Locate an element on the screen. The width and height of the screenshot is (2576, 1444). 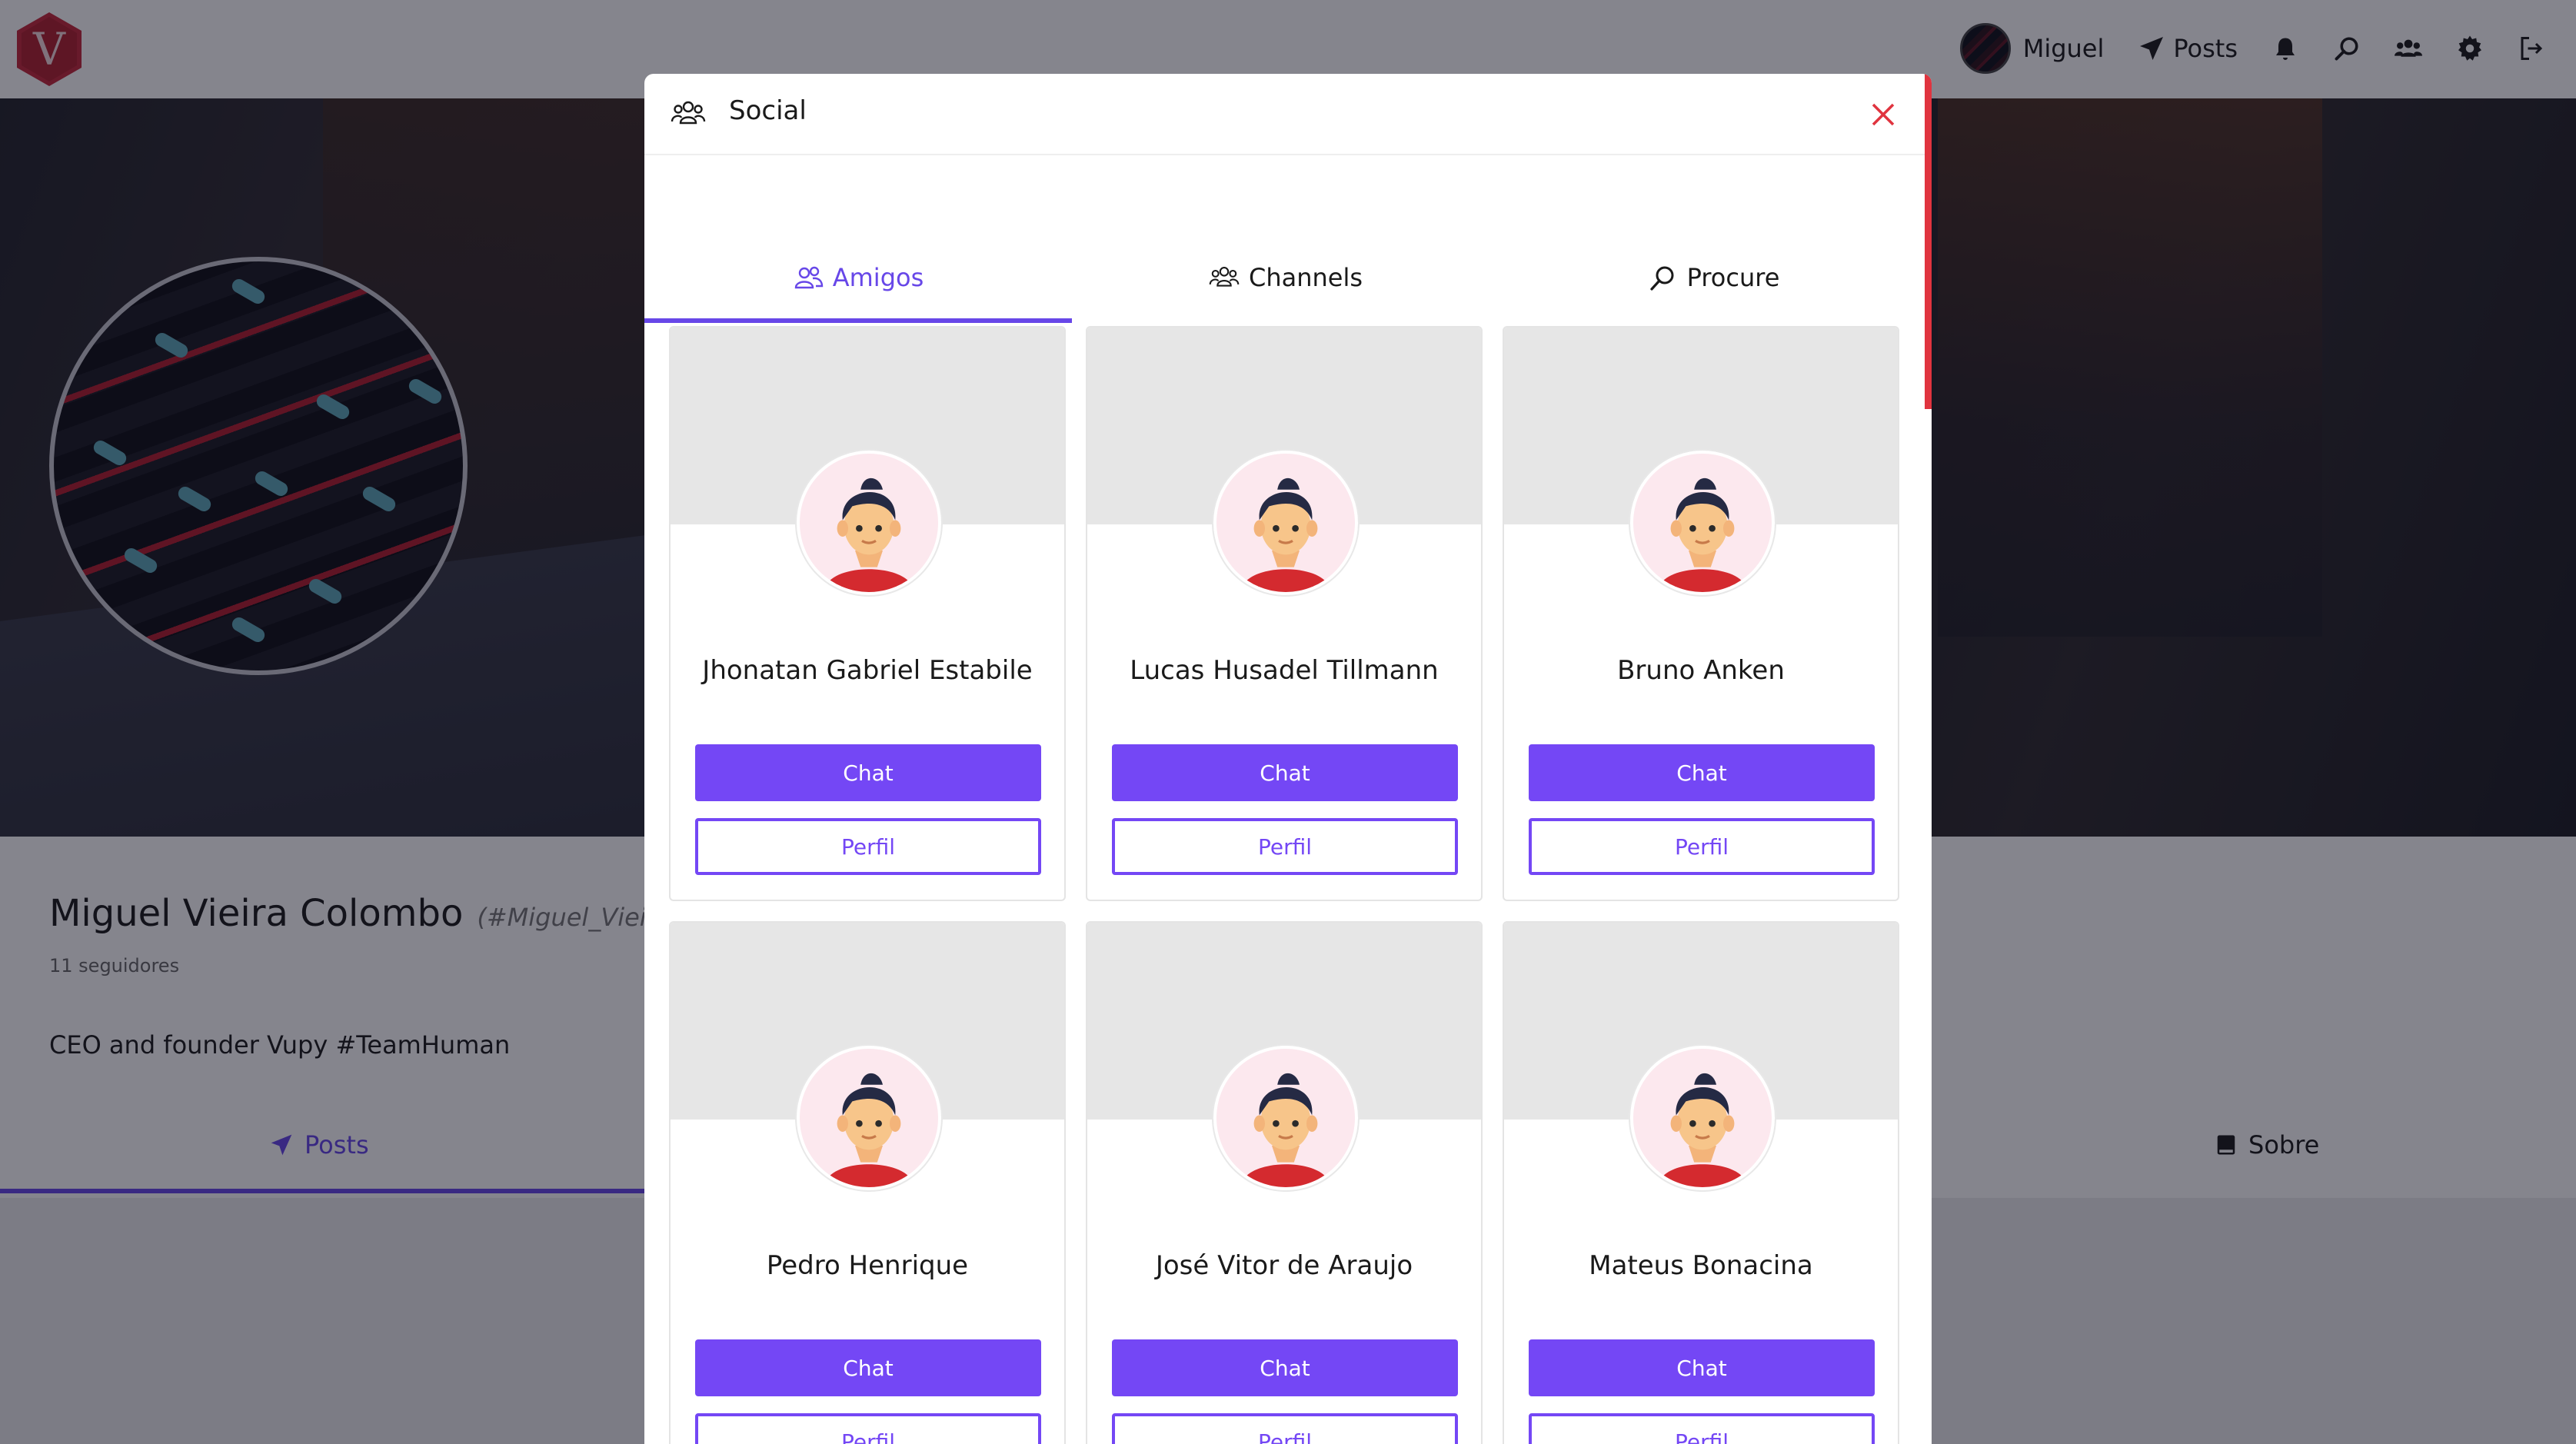
friend-card: Pedro Henrique Chat Perfil is located at coordinates (867, 1182).